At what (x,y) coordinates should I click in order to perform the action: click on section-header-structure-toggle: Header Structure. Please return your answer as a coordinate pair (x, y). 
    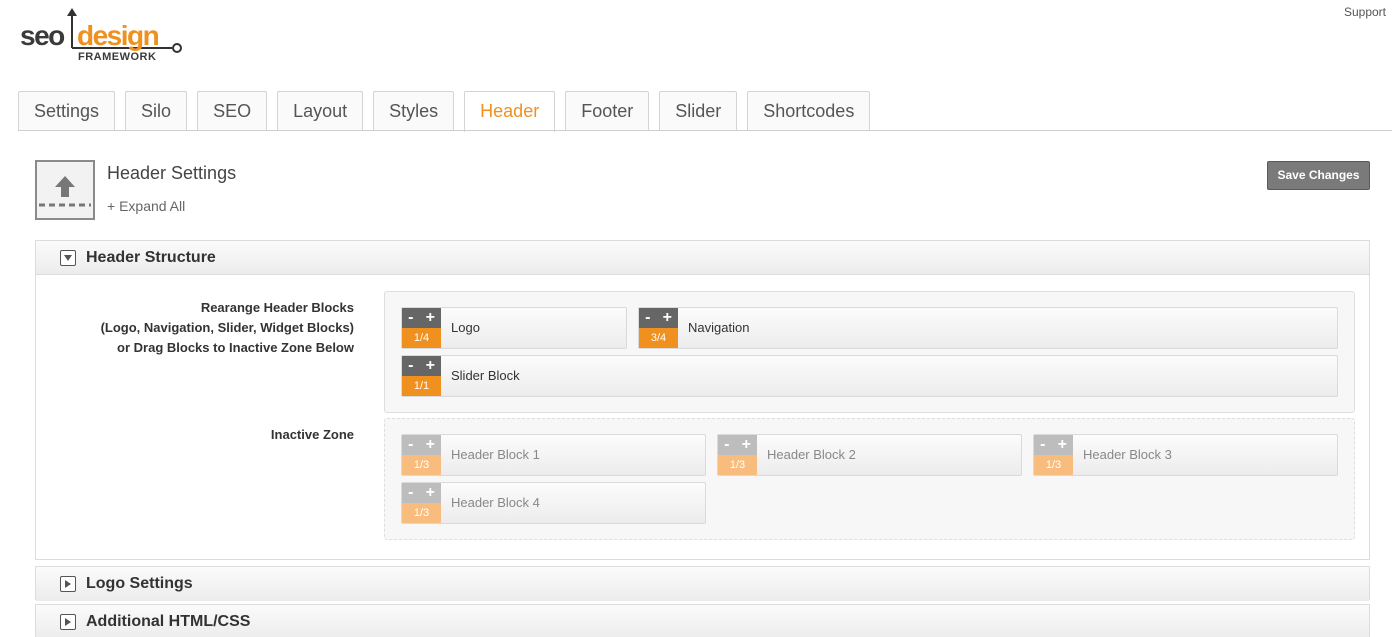
    Looking at the image, I should click on (702, 258).